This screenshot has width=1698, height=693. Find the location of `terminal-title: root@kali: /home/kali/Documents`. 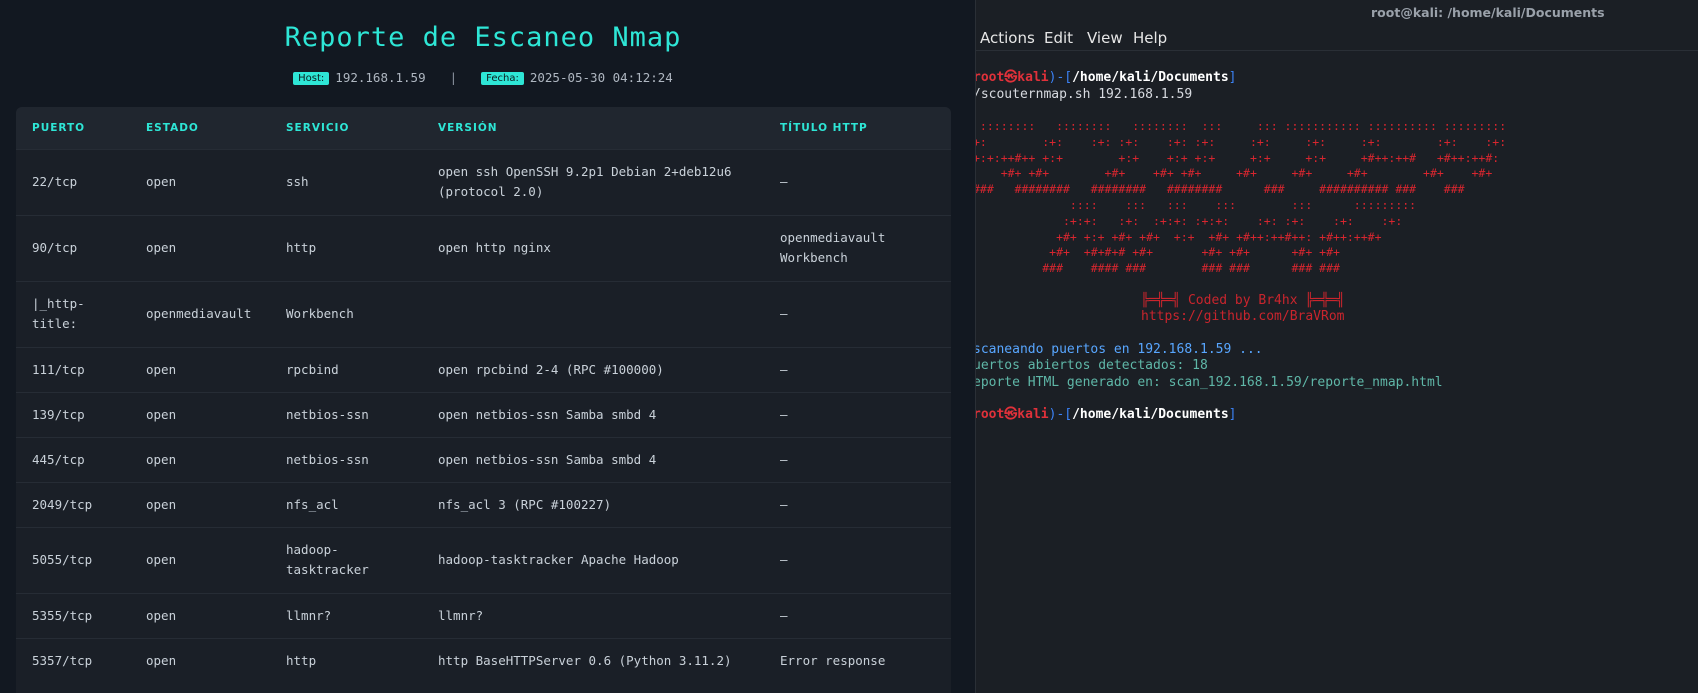

terminal-title: root@kali: /home/kali/Documents is located at coordinates (1488, 12).